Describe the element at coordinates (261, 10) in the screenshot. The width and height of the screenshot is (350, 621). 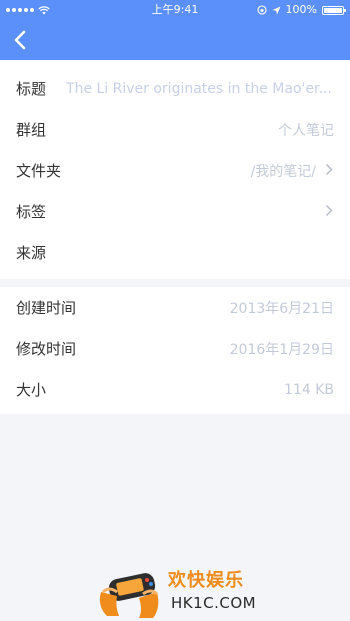
I see `lock-rotation-icon` at that location.